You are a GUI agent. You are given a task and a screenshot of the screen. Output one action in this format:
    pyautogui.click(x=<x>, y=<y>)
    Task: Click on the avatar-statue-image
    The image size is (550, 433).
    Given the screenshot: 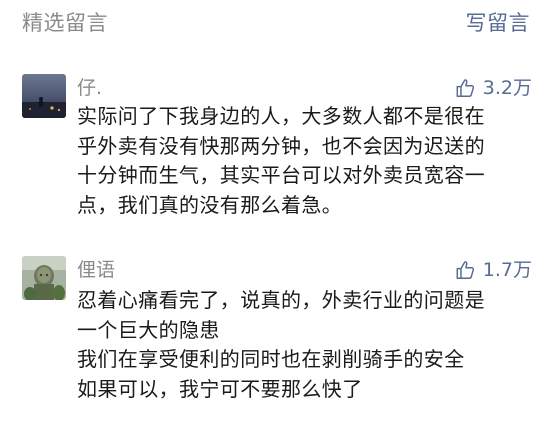 What is the action you would take?
    pyautogui.click(x=44, y=278)
    